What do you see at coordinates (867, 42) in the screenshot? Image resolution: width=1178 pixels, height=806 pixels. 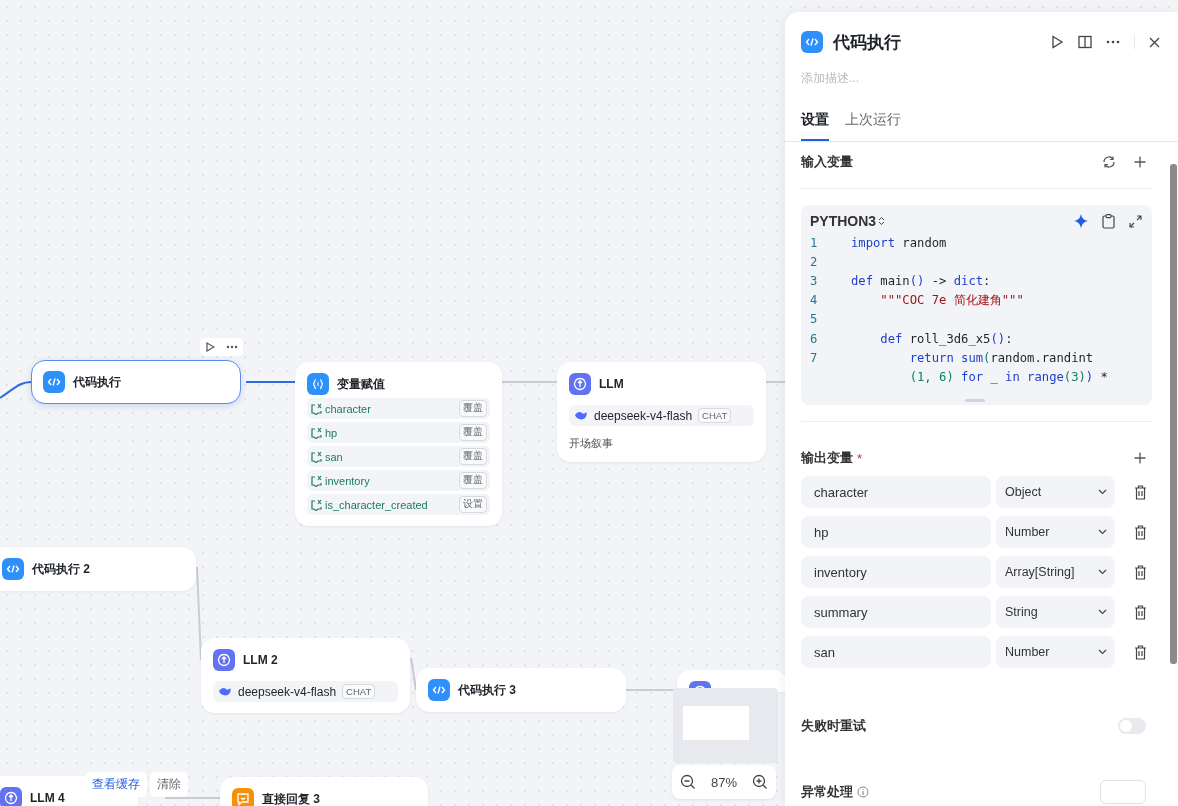 I see `panel-title: 代码执行` at bounding box center [867, 42].